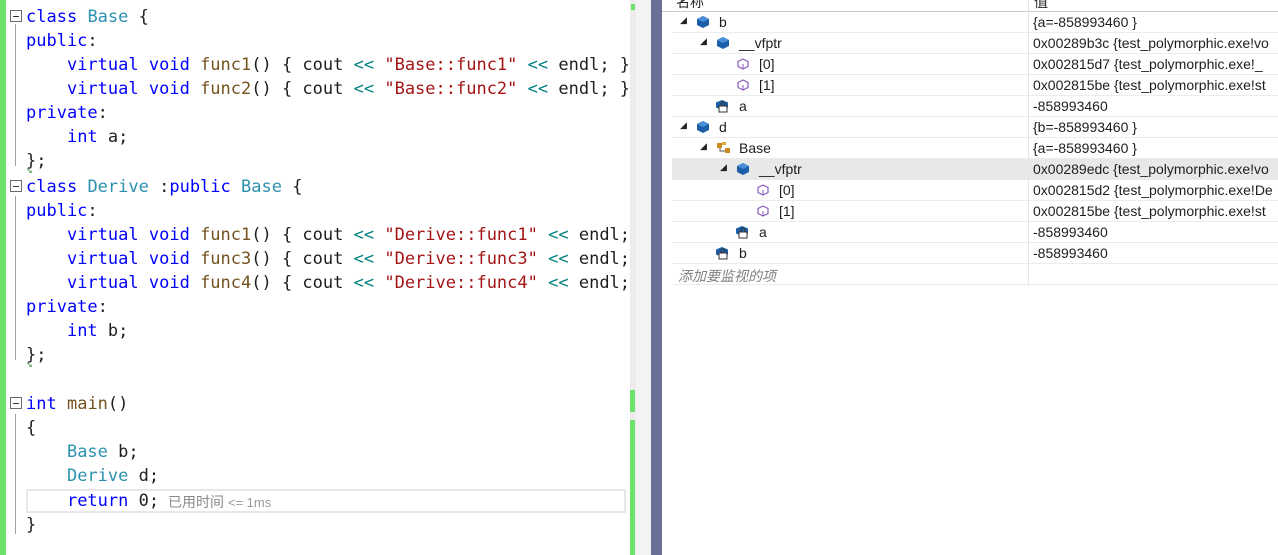  Describe the element at coordinates (643, 277) in the screenshot. I see `pane-splitter` at that location.